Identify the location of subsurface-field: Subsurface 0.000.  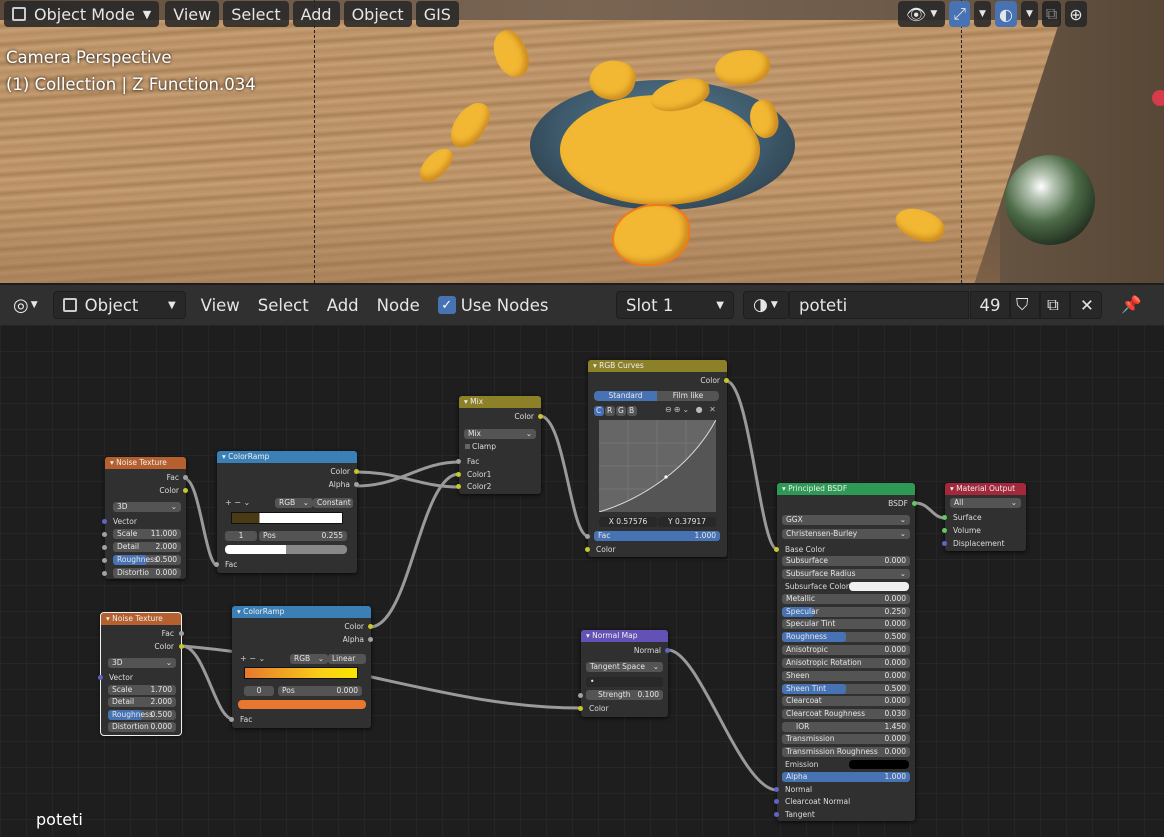
(846, 561).